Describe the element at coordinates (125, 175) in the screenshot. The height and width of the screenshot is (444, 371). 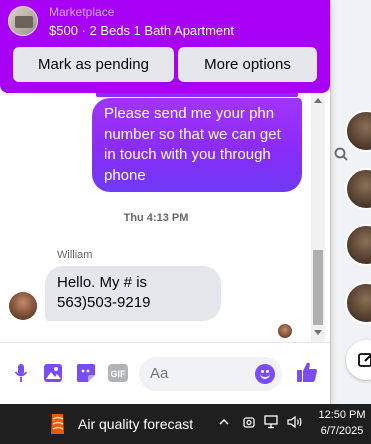
I see `message-text-line: phone` at that location.